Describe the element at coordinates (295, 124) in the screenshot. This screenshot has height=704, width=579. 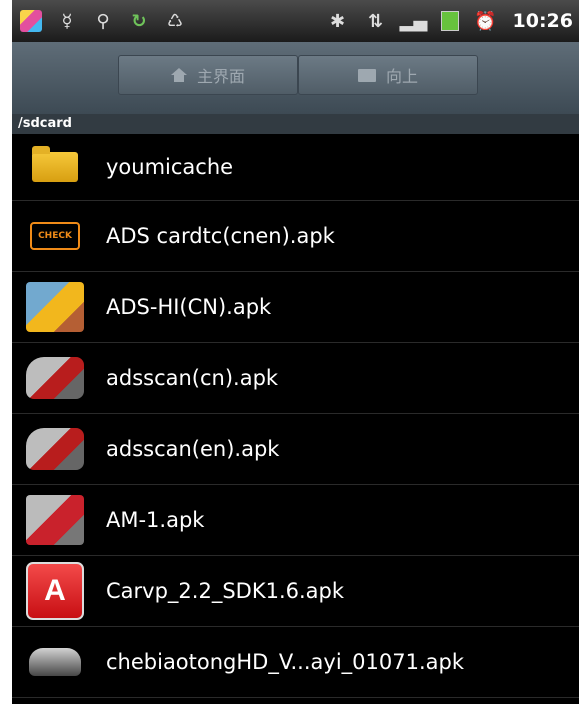
I see `current-path: /sdcard` at that location.